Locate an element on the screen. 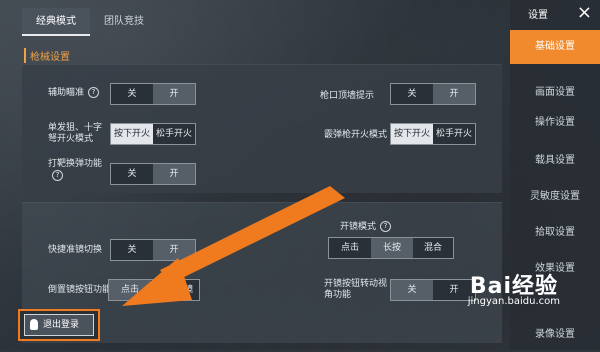 This screenshot has height=352, width=600. sidebar-item-sensitivity: 灵敏度设置 is located at coordinates (555, 197).